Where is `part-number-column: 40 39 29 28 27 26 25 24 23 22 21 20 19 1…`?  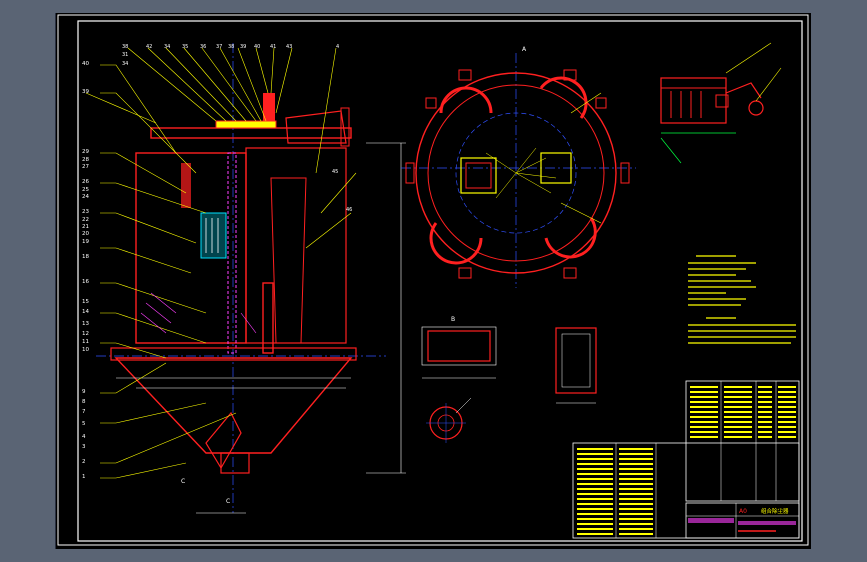
part-number-column: 40 39 29 28 27 26 25 24 23 22 21 20 19 1… is located at coordinates (85, 270).